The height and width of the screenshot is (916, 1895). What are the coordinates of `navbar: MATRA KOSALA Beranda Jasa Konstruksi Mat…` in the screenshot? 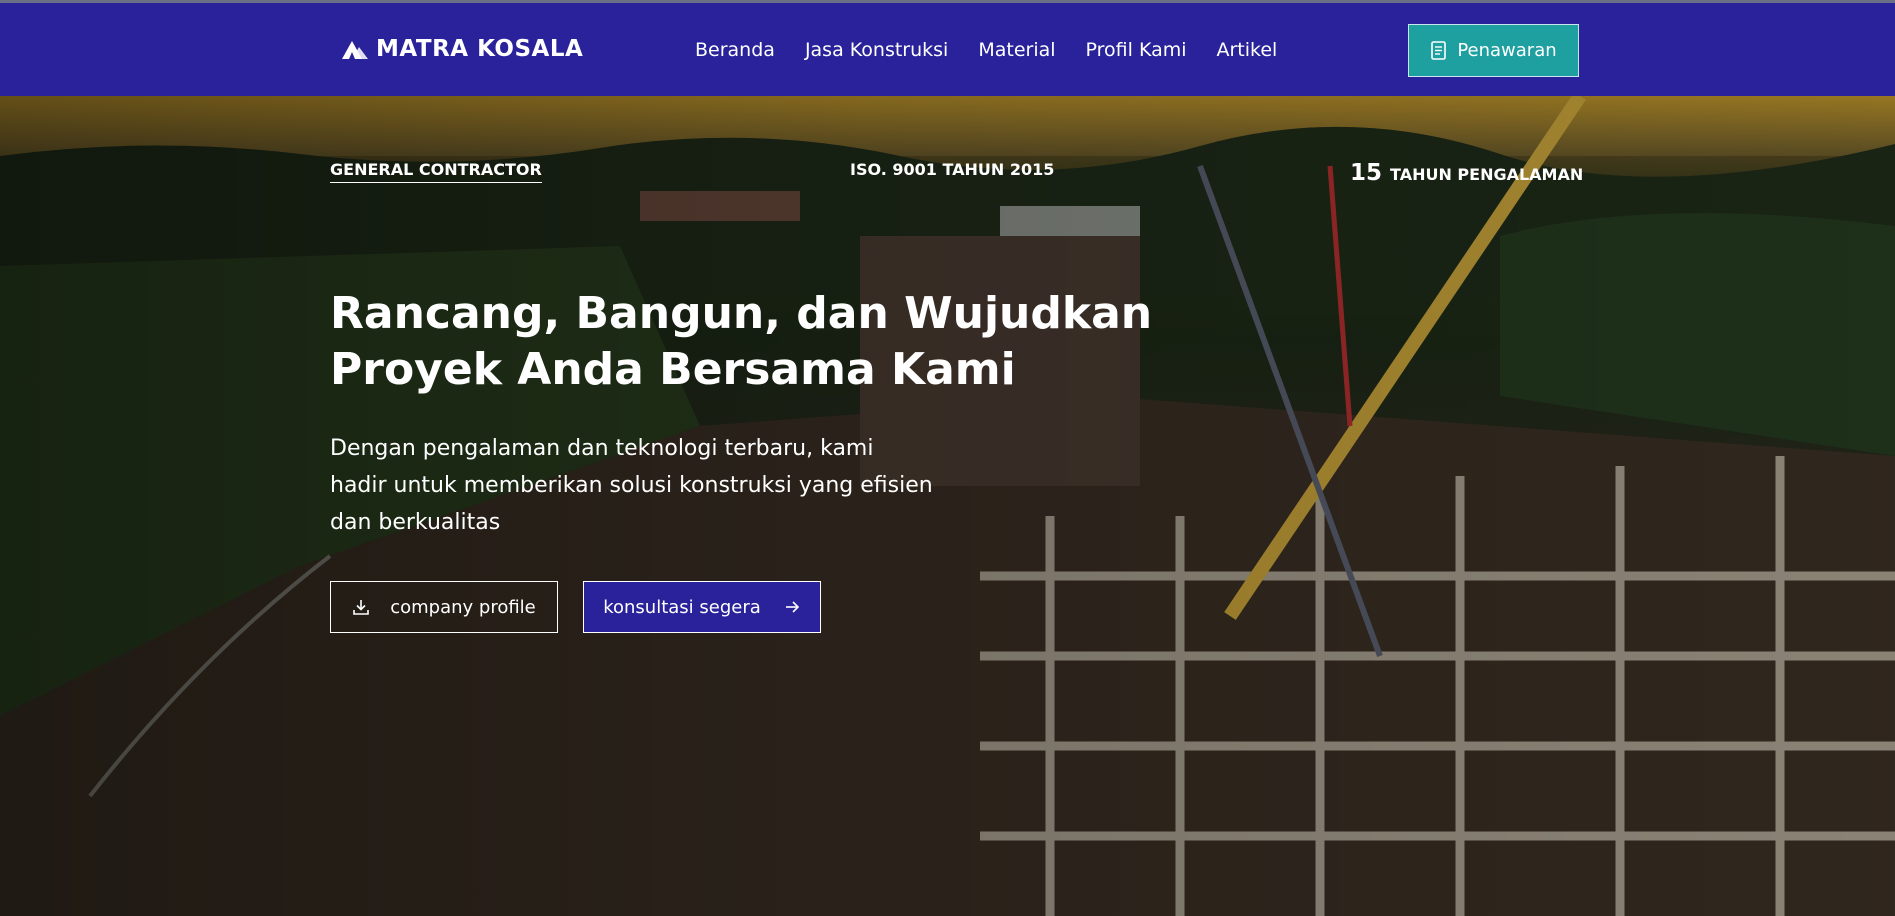 It's located at (947, 49).